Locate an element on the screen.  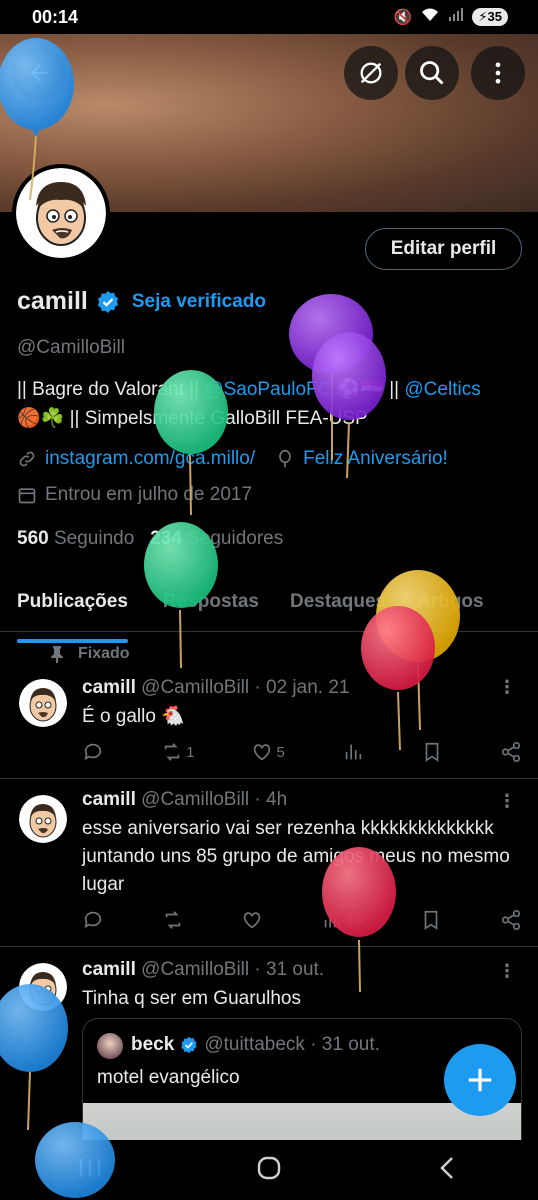
status-bar: 00:14 🔇 ⚡35 is located at coordinates (269, 17).